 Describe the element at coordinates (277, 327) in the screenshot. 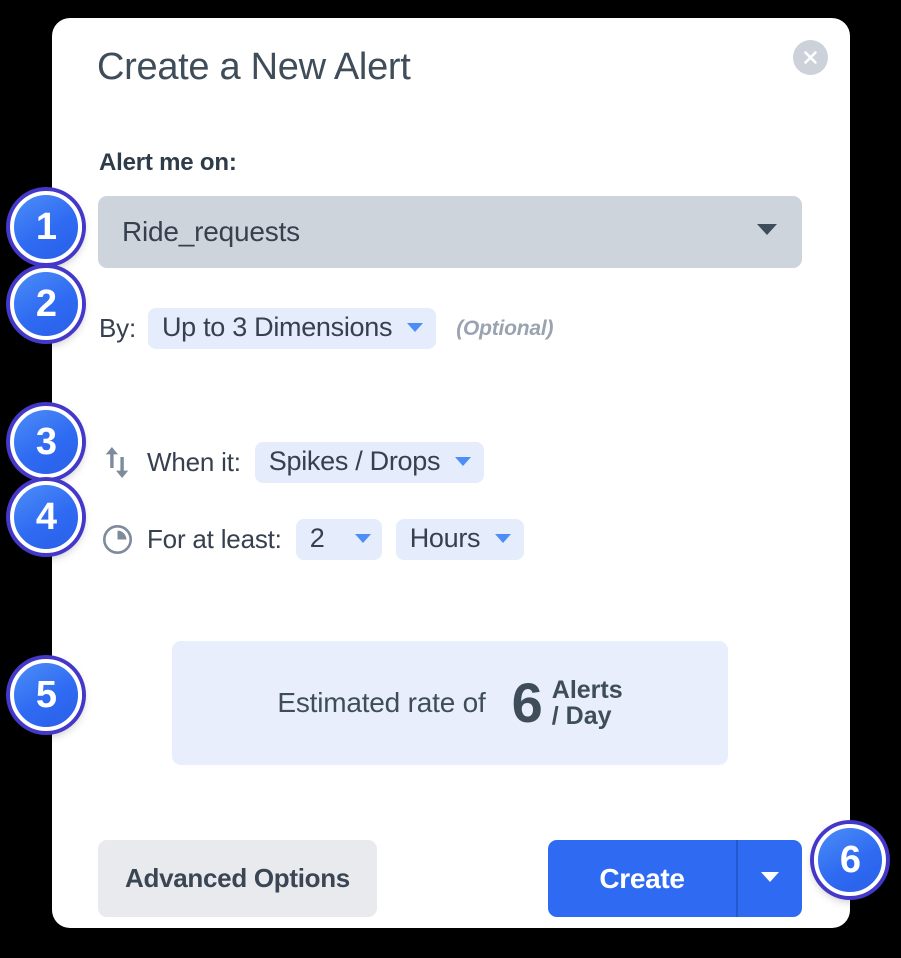

I see `dimensions-value: Up to 3 Dimensions` at that location.